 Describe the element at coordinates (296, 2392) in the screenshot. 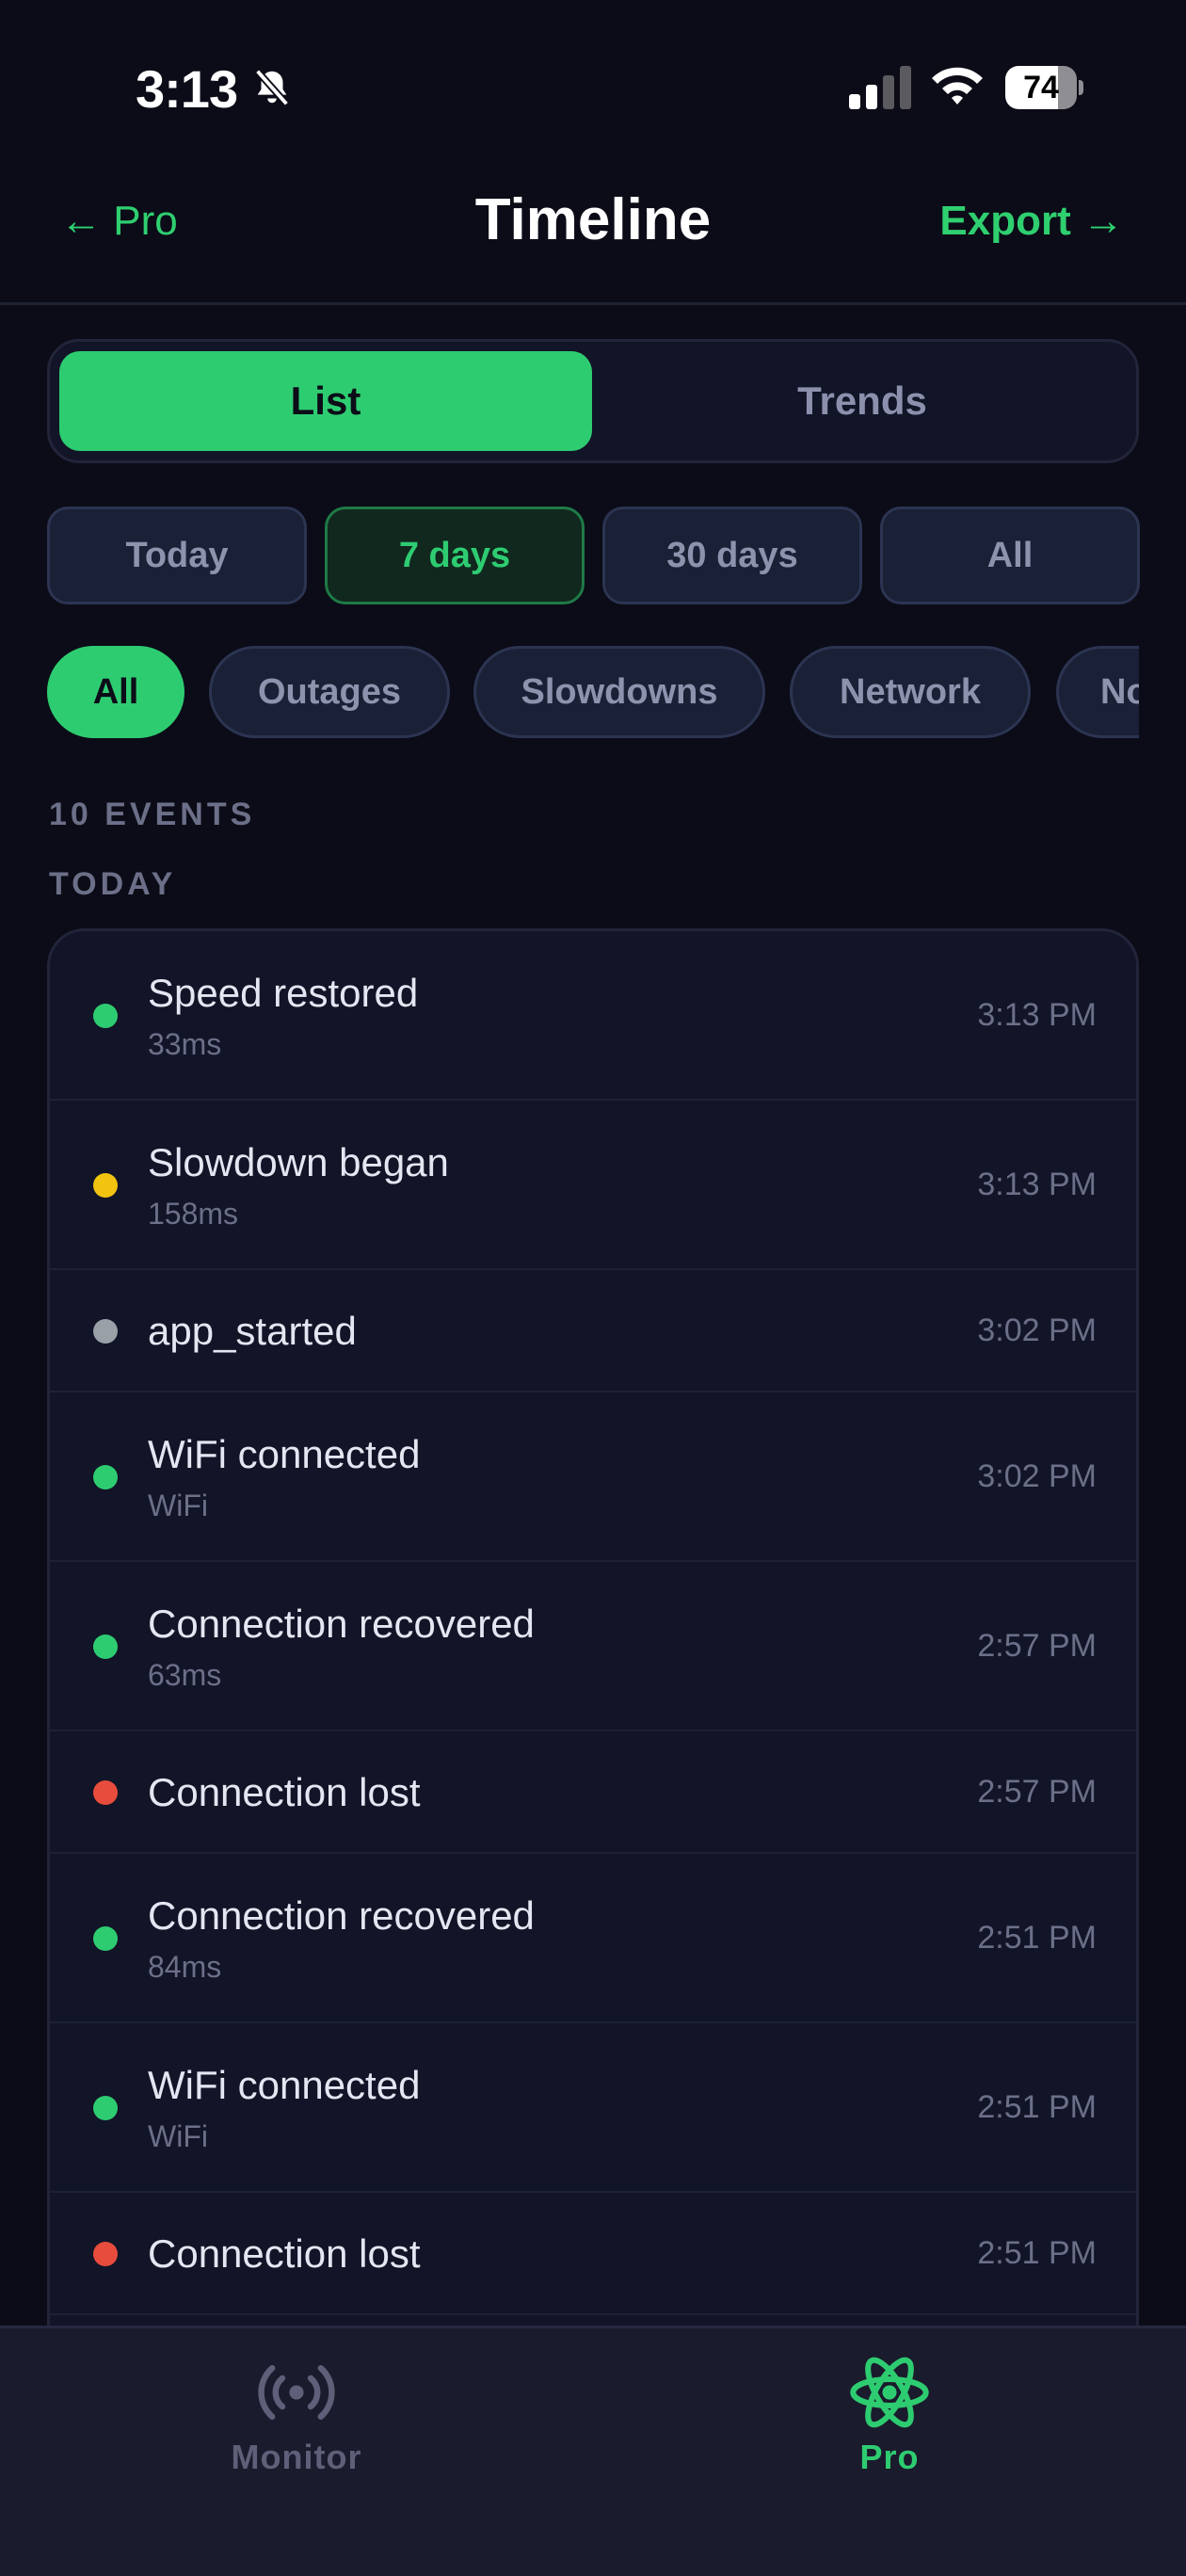

I see `broadcast-icon` at that location.